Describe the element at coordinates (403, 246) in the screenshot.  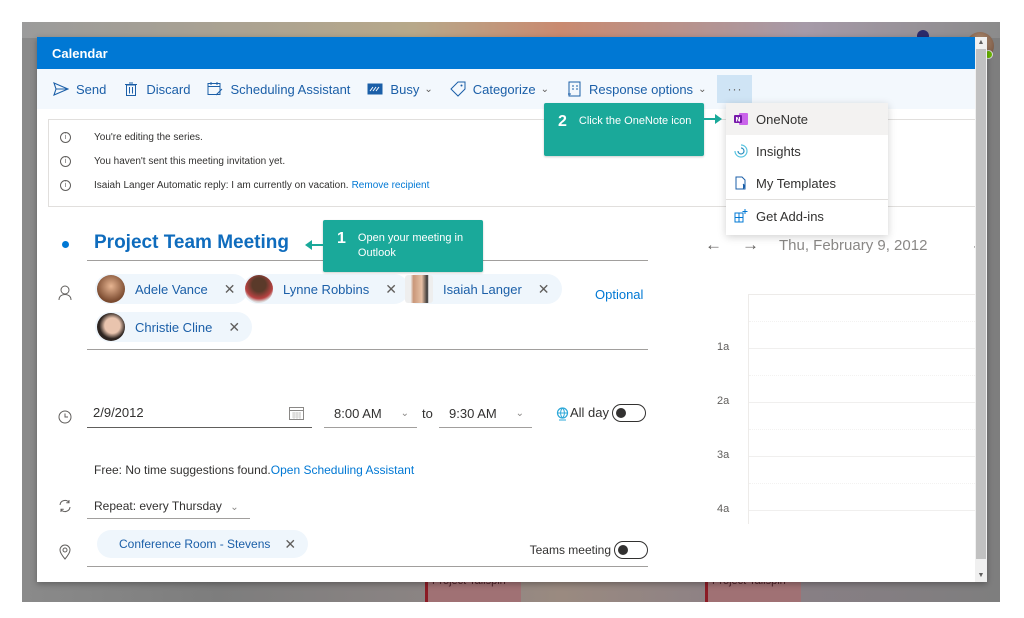
I see `step-1-callout: 1 Open your meeting in Outlook` at that location.